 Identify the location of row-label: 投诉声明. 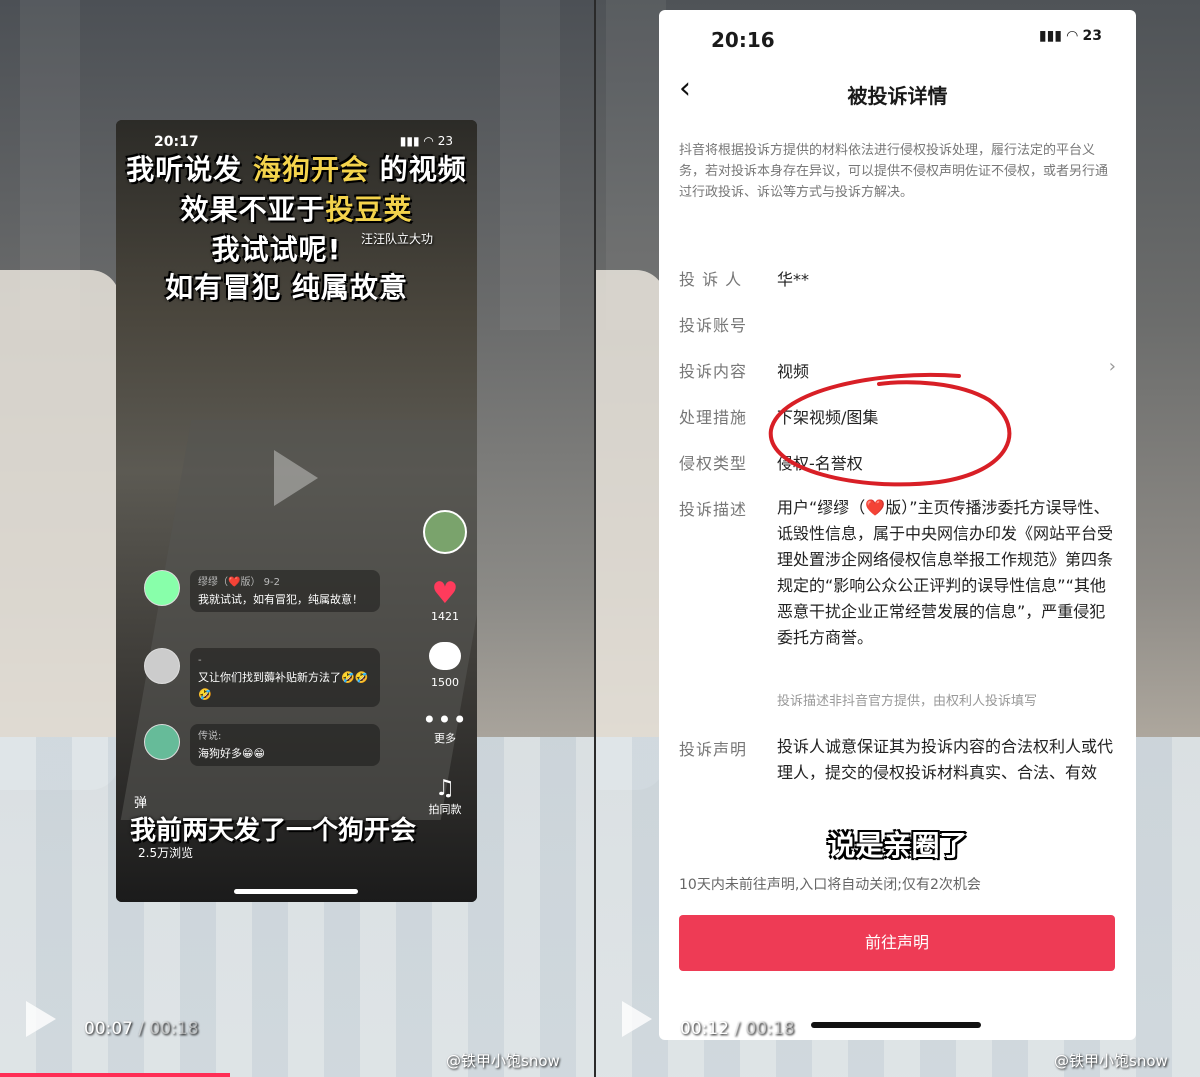
(713, 749).